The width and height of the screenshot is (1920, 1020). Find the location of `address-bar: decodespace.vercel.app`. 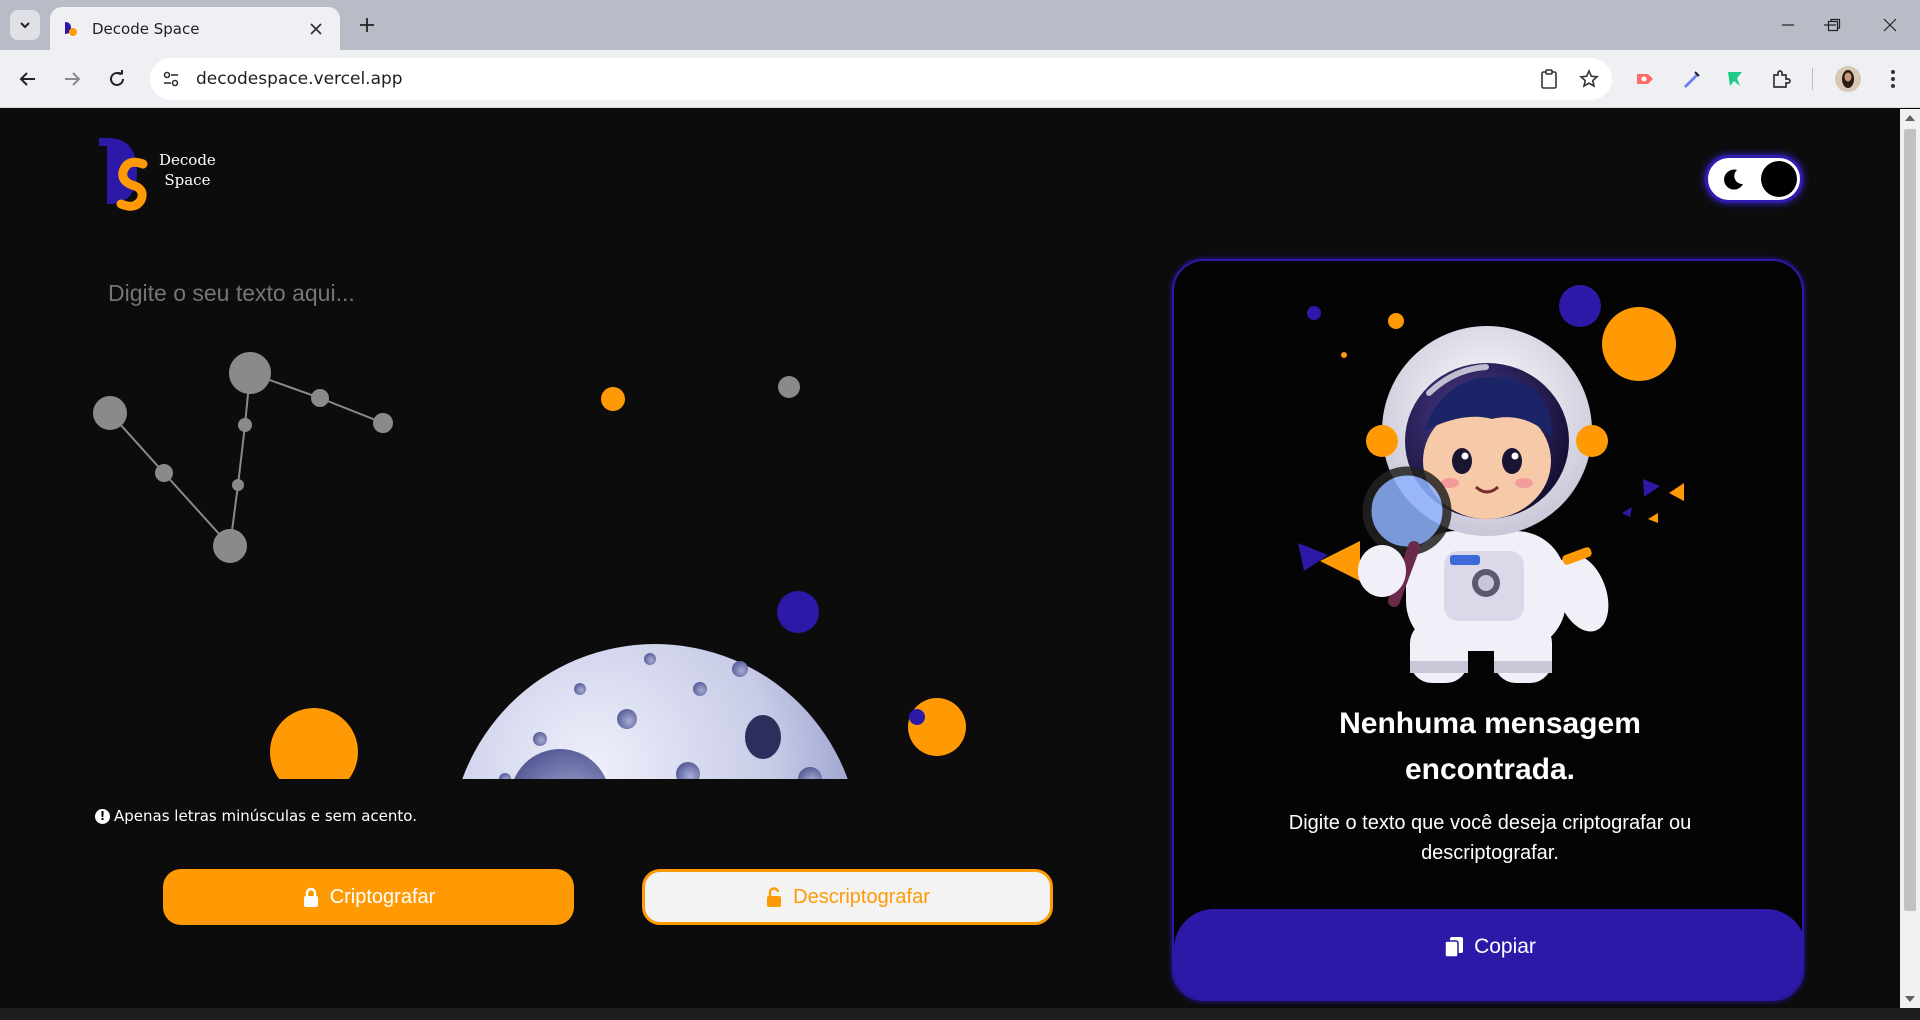

address-bar: decodespace.vercel.app is located at coordinates (881, 79).